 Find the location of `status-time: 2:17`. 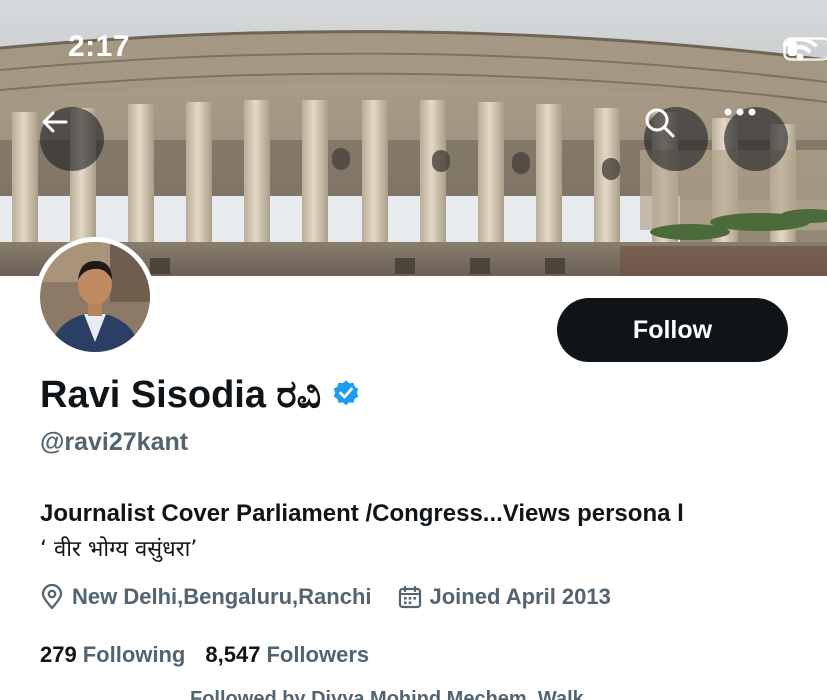

status-time: 2:17 is located at coordinates (99, 46).